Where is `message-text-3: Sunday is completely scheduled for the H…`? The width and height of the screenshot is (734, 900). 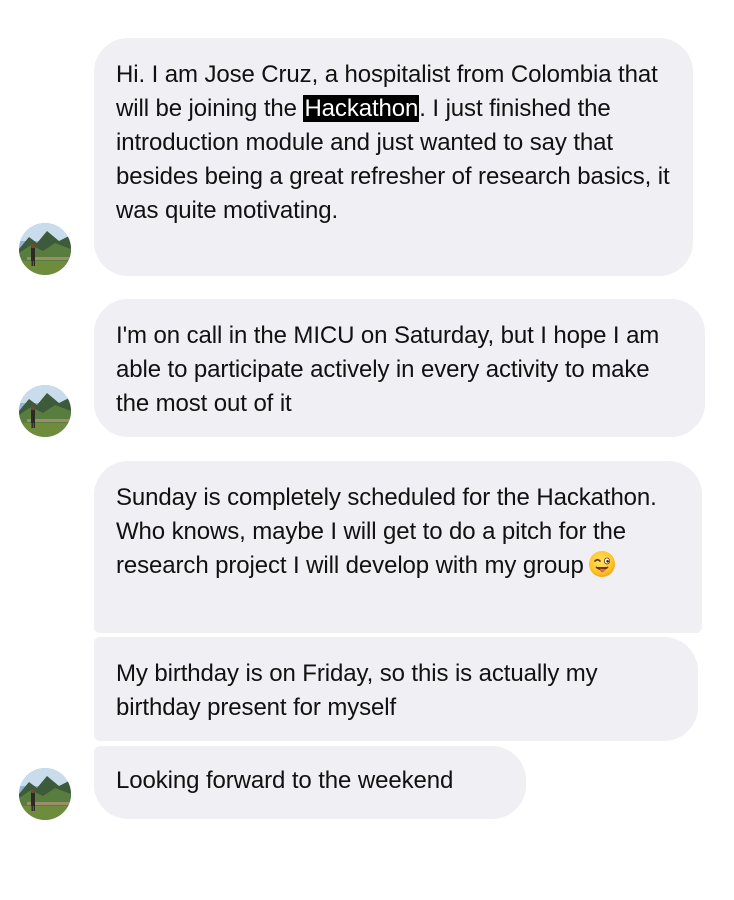 message-text-3: Sunday is completely scheduled for the H… is located at coordinates (386, 531).